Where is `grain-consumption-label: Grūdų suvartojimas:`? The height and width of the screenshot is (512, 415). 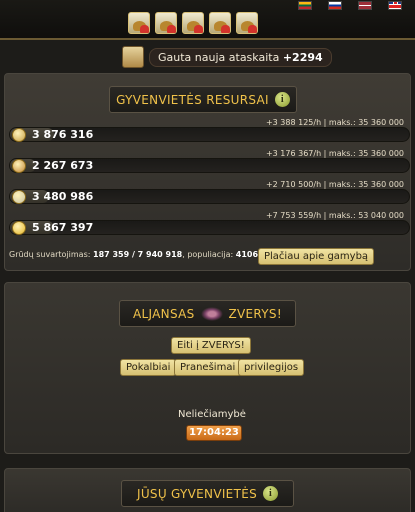 grain-consumption-label: Grūdų suvartojimas: is located at coordinates (50, 254).